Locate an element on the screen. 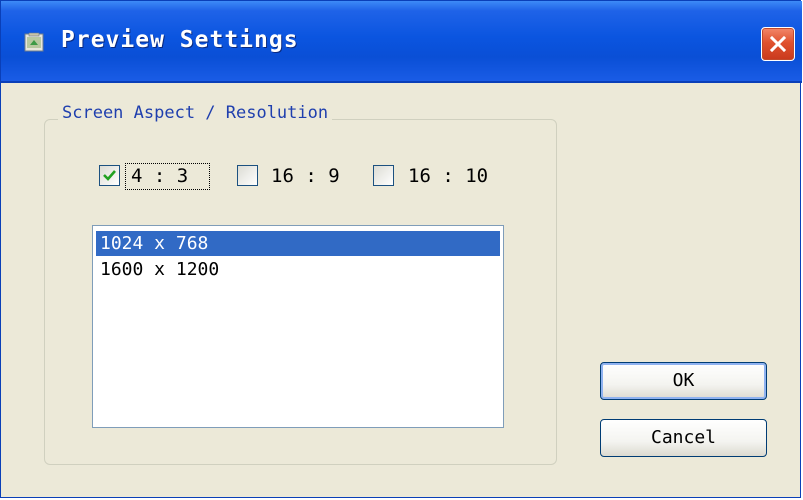 The image size is (803, 500). aspect-16-10-checkbox is located at coordinates (383, 175).